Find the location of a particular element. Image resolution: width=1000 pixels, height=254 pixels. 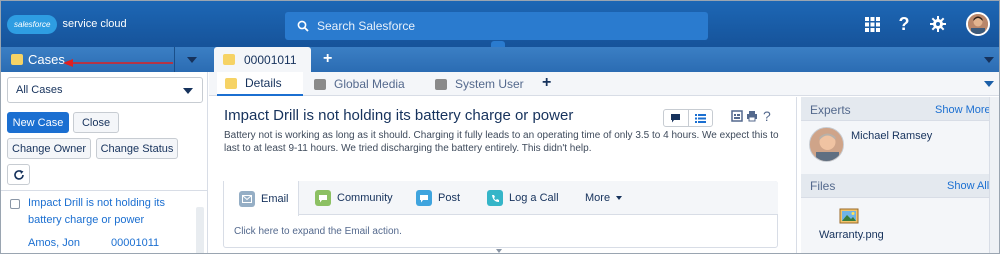

phone-icon is located at coordinates (495, 198).